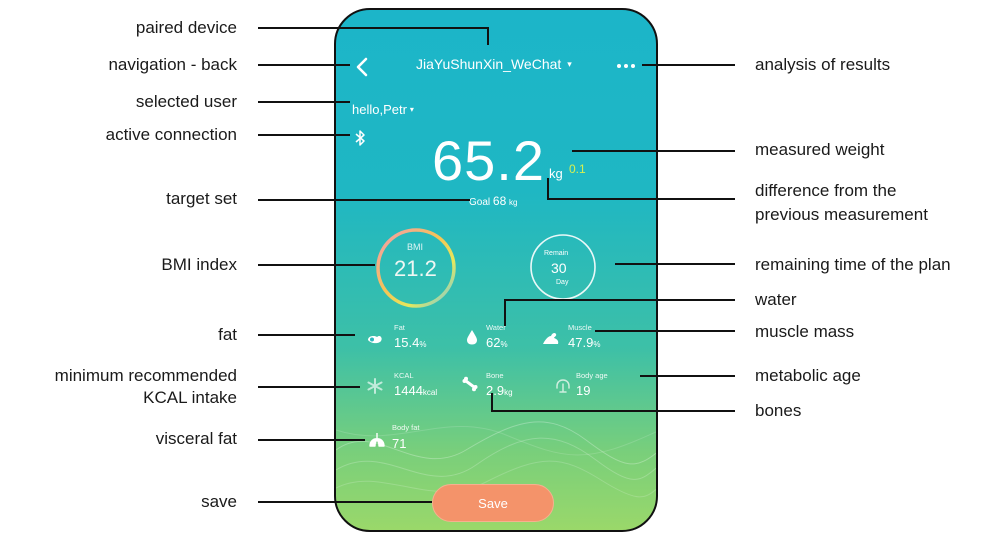 This screenshot has width=992, height=537. What do you see at coordinates (219, 501) in the screenshot?
I see `annotation-save: save` at bounding box center [219, 501].